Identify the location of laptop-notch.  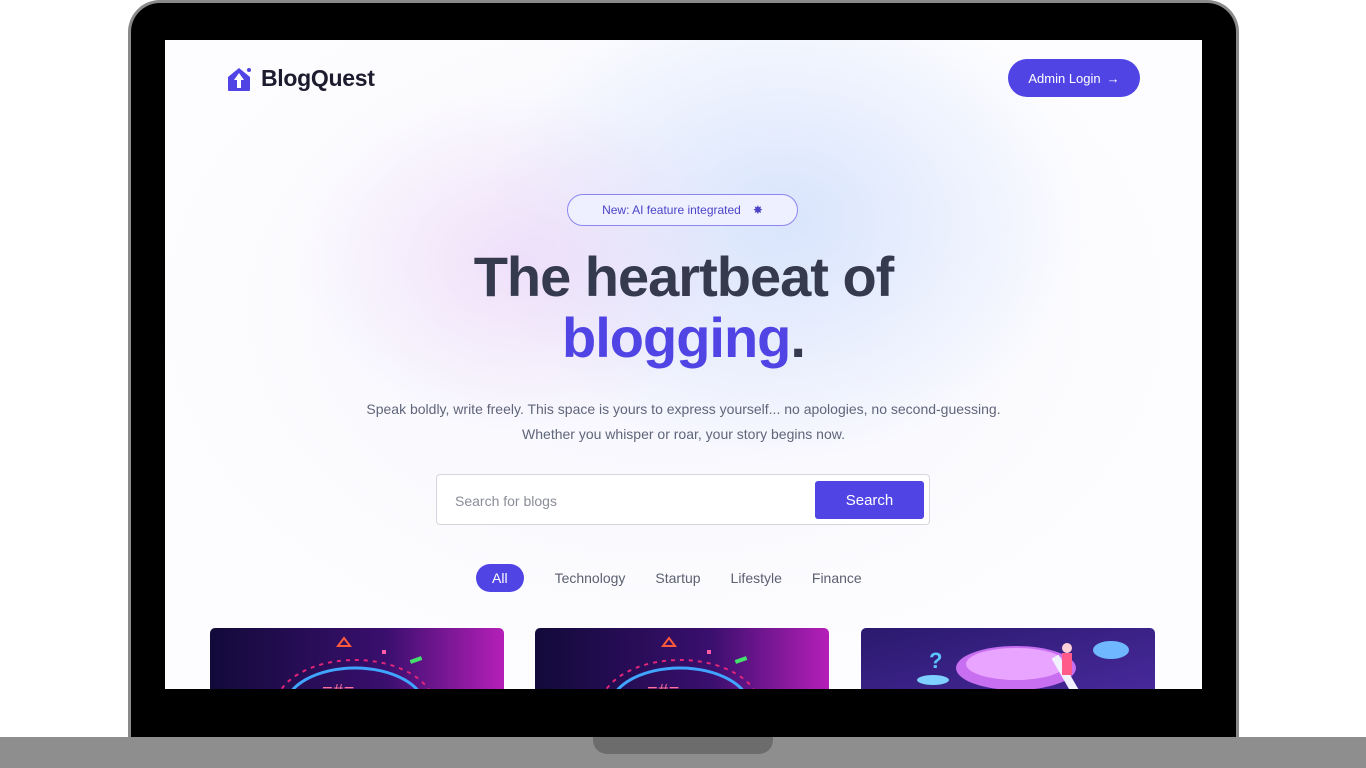
(683, 745).